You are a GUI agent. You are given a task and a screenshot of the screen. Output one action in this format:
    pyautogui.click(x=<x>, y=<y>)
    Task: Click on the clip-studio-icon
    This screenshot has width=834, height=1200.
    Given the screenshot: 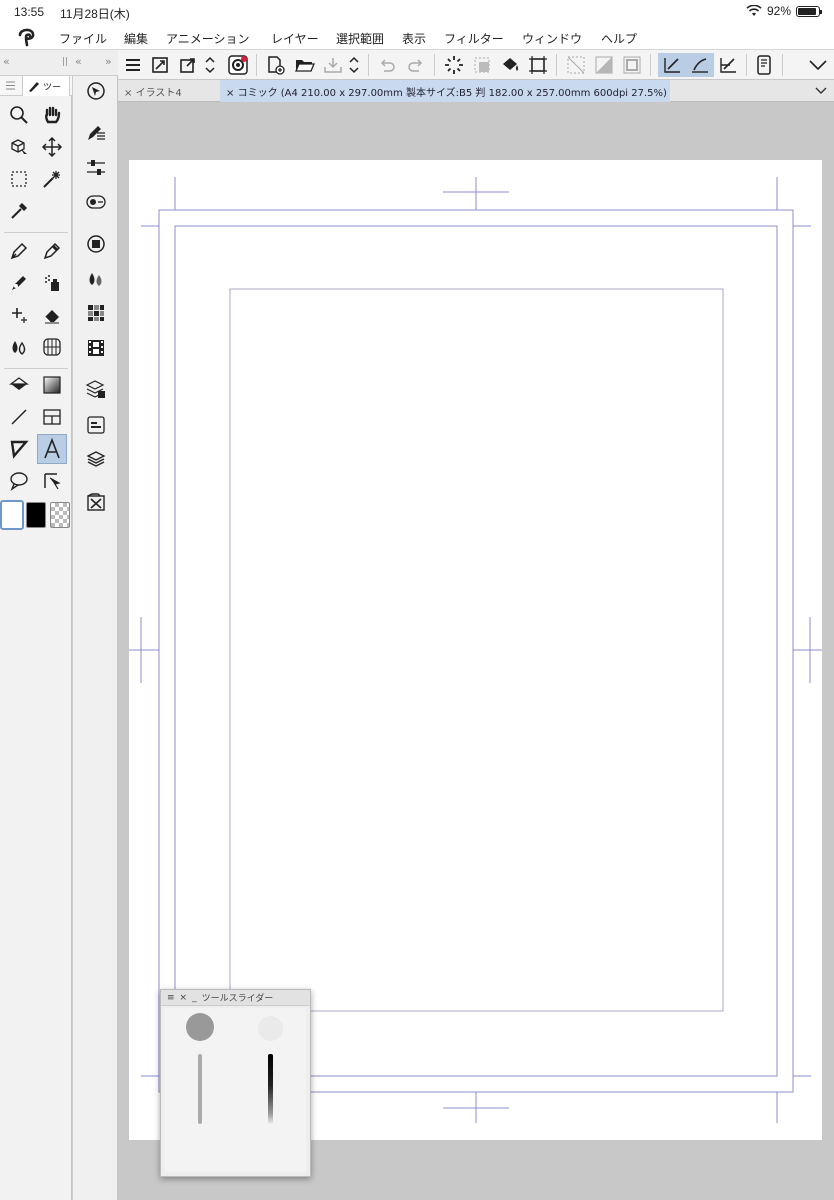 What is the action you would take?
    pyautogui.click(x=238, y=65)
    